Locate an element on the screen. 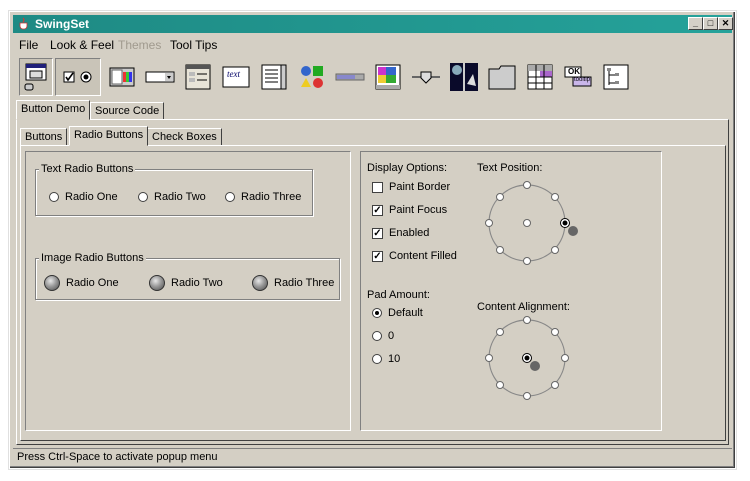  slider-button is located at coordinates (426, 77).